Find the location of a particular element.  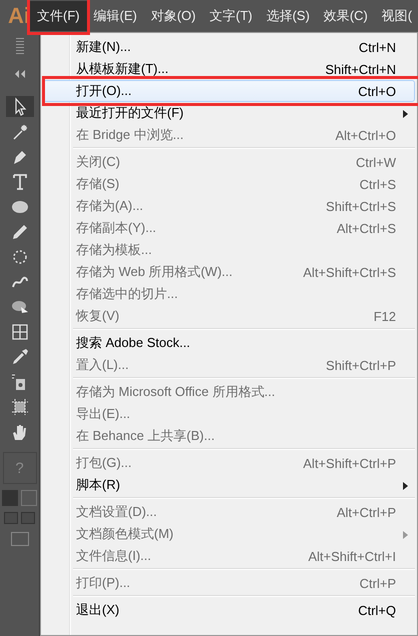

menu-bar-item: 对象(O) is located at coordinates (173, 16).